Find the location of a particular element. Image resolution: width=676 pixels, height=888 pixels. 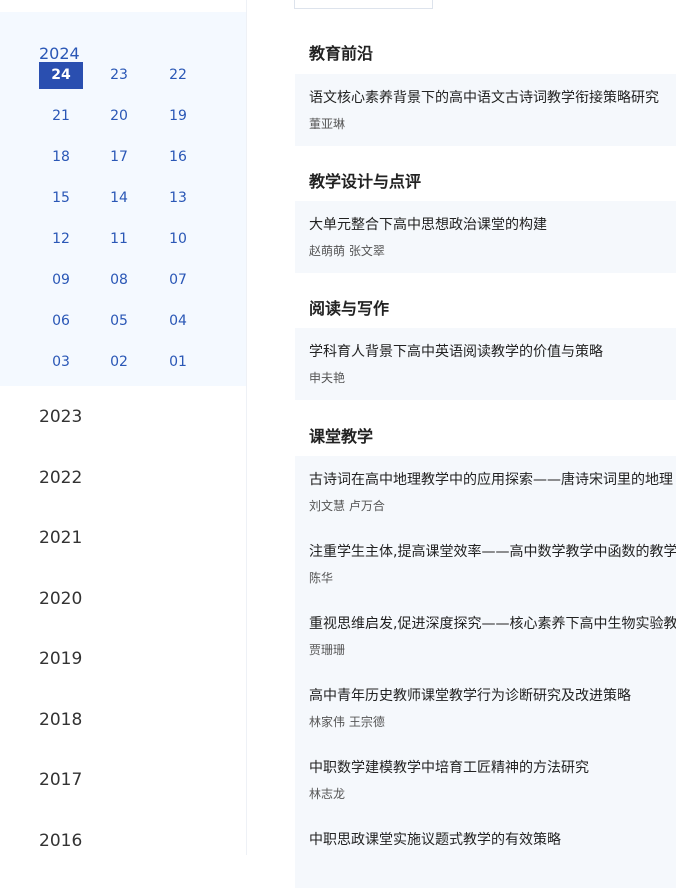

search-box-fragment is located at coordinates (363, 4).